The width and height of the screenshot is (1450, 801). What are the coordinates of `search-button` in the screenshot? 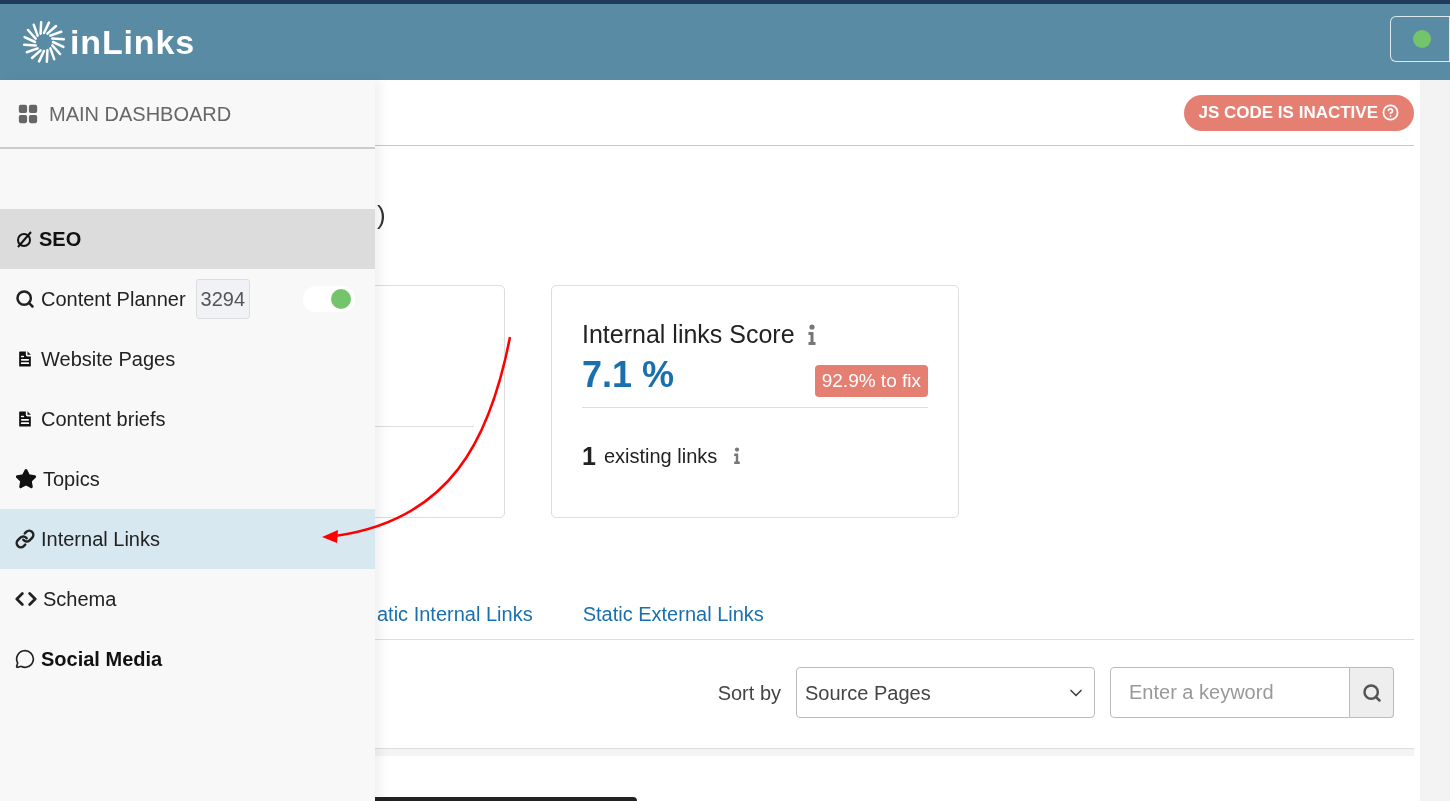 It's located at (1372, 692).